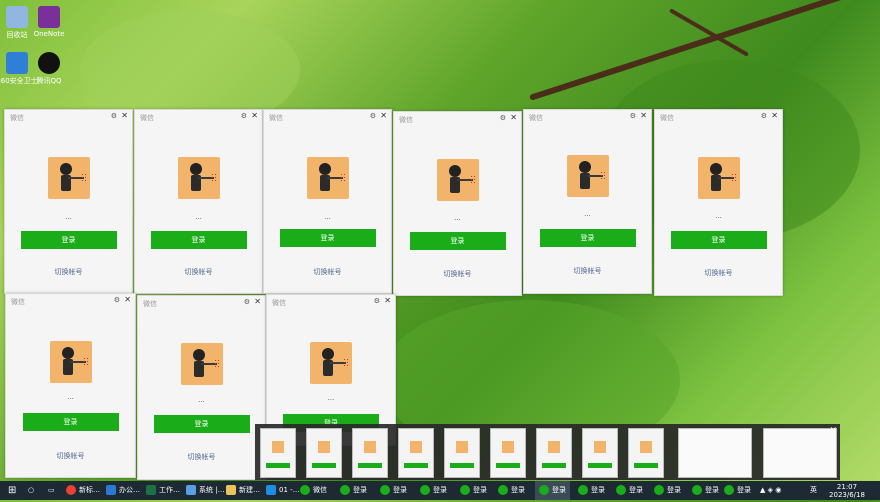 The height and width of the screenshot is (502, 880). I want to click on preview-close-icon: ✕, so click(833, 431).